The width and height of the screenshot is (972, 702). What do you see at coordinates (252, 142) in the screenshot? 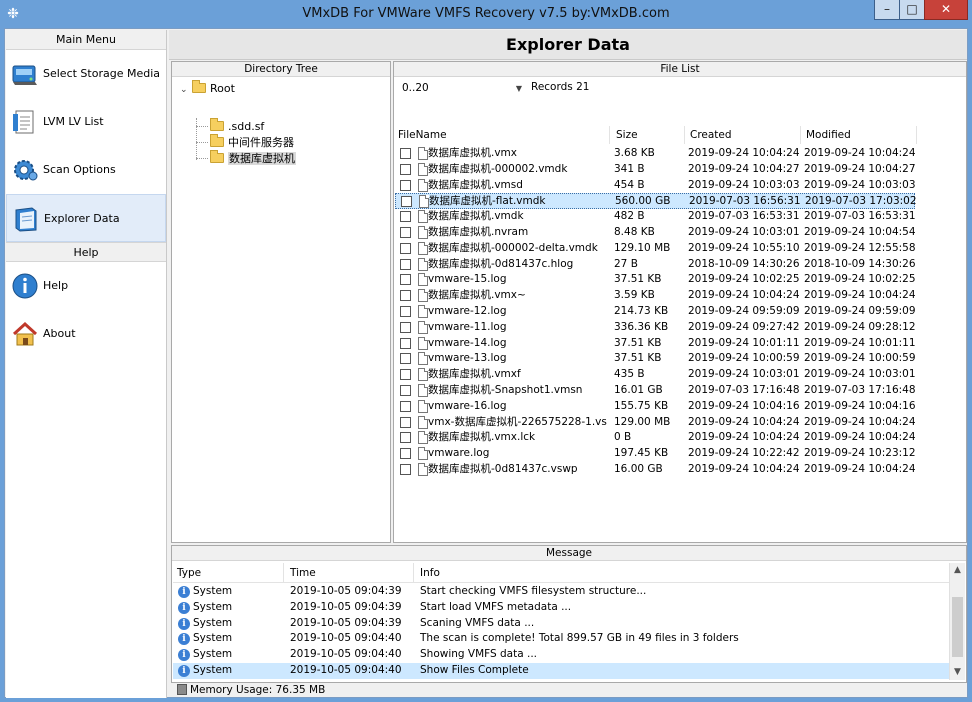
I see `tree-node-middleware-server: 中间件服务器` at bounding box center [252, 142].